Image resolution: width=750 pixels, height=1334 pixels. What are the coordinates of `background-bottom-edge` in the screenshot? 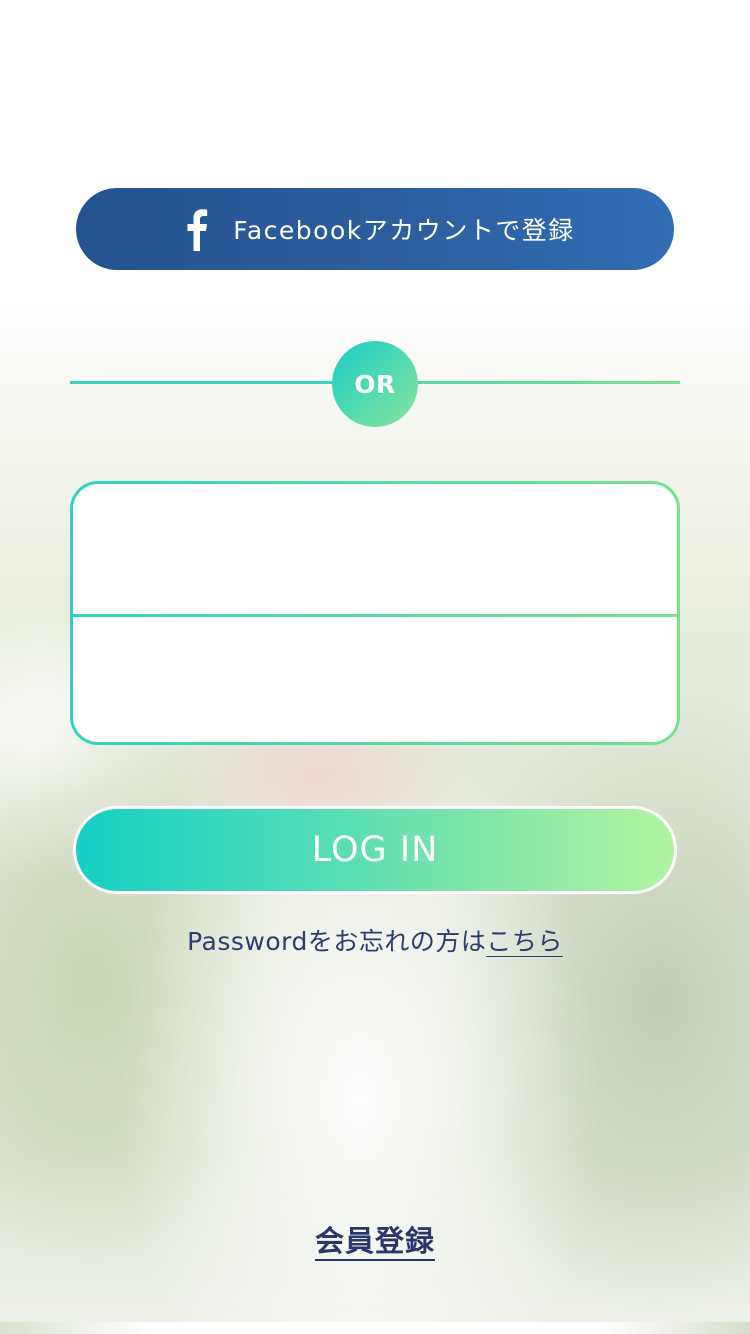 It's located at (375, 1328).